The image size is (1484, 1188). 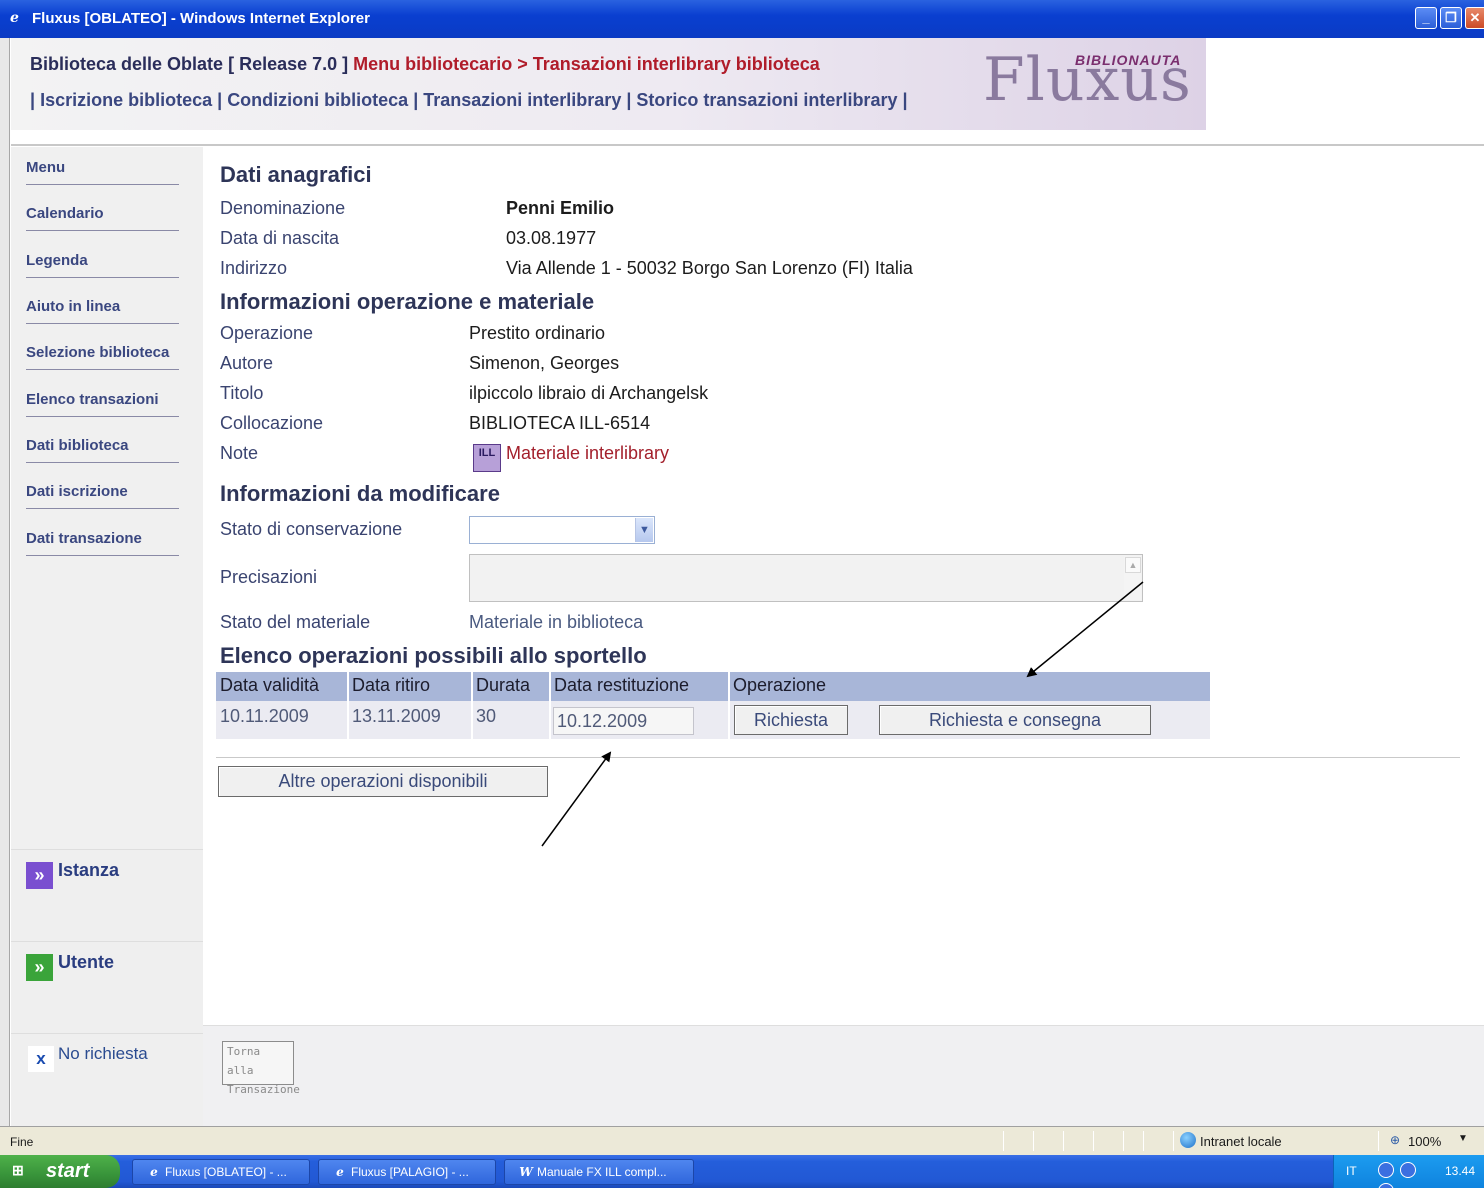 I want to click on sidebar-item-elenco-transazioni: Elenco transazioni, so click(x=102, y=402).